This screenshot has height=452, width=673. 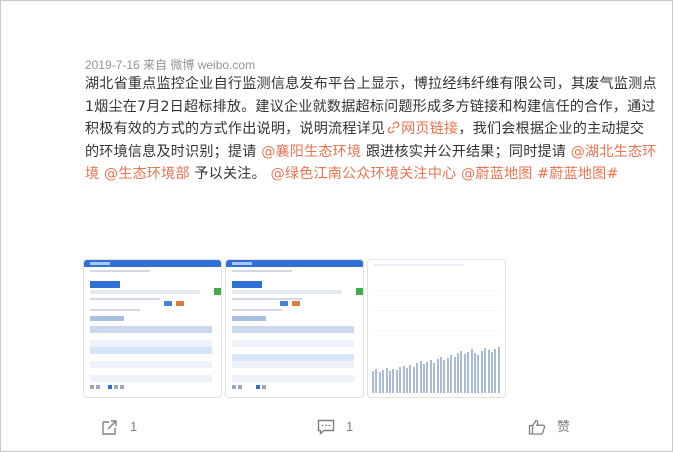 I want to click on post-meta: 2019-7-16 来自 微博 weibo.com, so click(x=170, y=65).